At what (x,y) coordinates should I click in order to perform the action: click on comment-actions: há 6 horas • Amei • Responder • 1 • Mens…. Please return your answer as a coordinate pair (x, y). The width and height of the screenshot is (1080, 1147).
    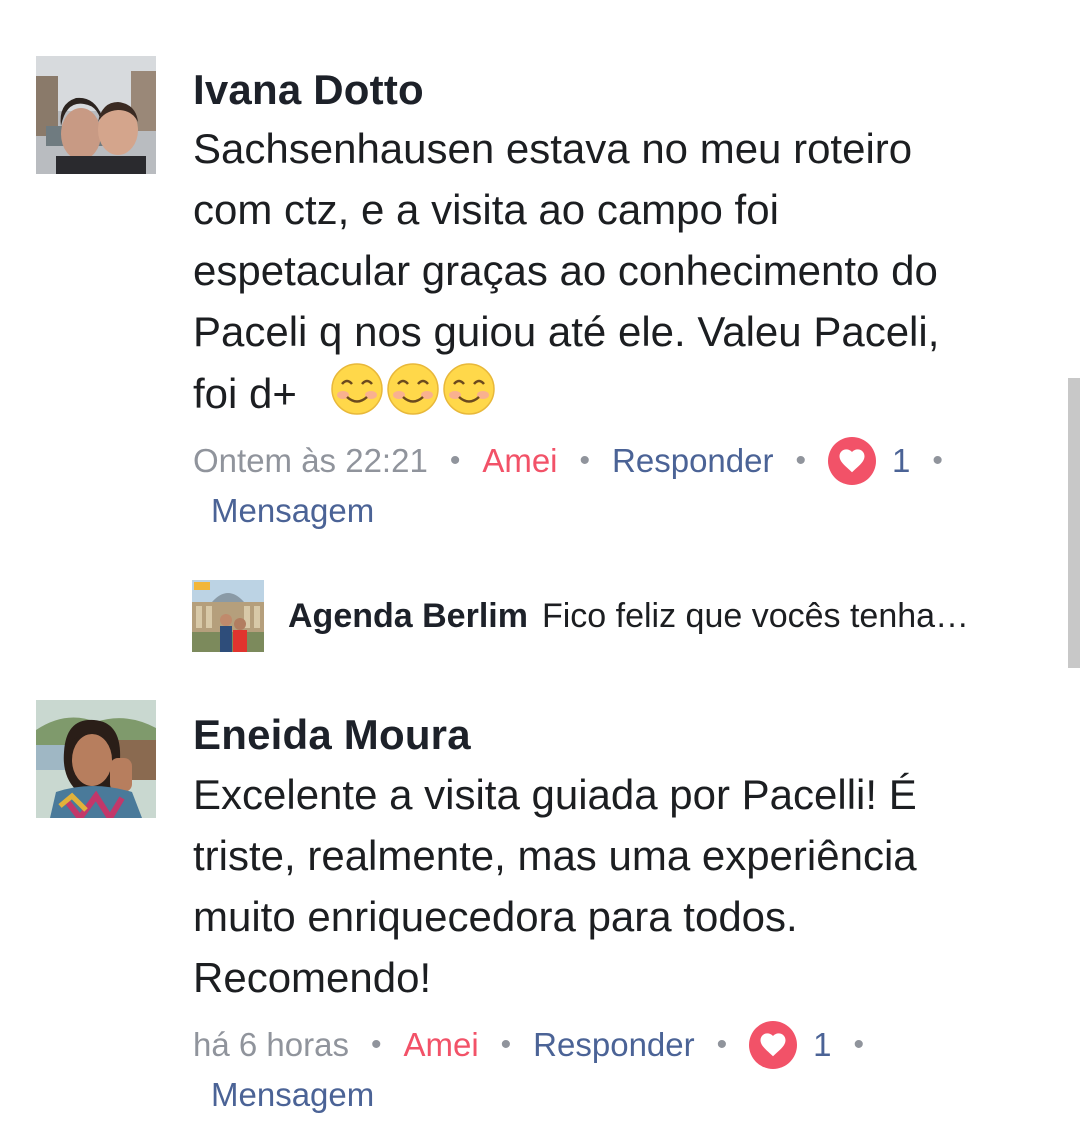
    Looking at the image, I should click on (623, 1070).